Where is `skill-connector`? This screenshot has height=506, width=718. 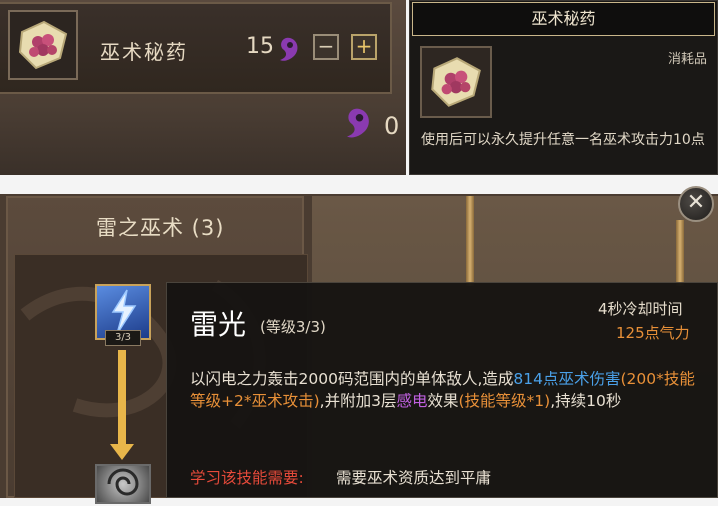
skill-connector is located at coordinates (122, 398).